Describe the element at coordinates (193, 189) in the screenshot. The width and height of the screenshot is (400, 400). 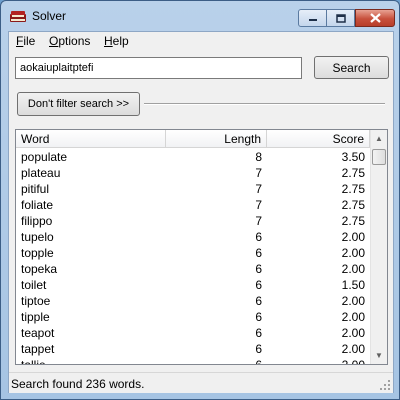
I see `table-row: pitiful 7 2.75` at that location.